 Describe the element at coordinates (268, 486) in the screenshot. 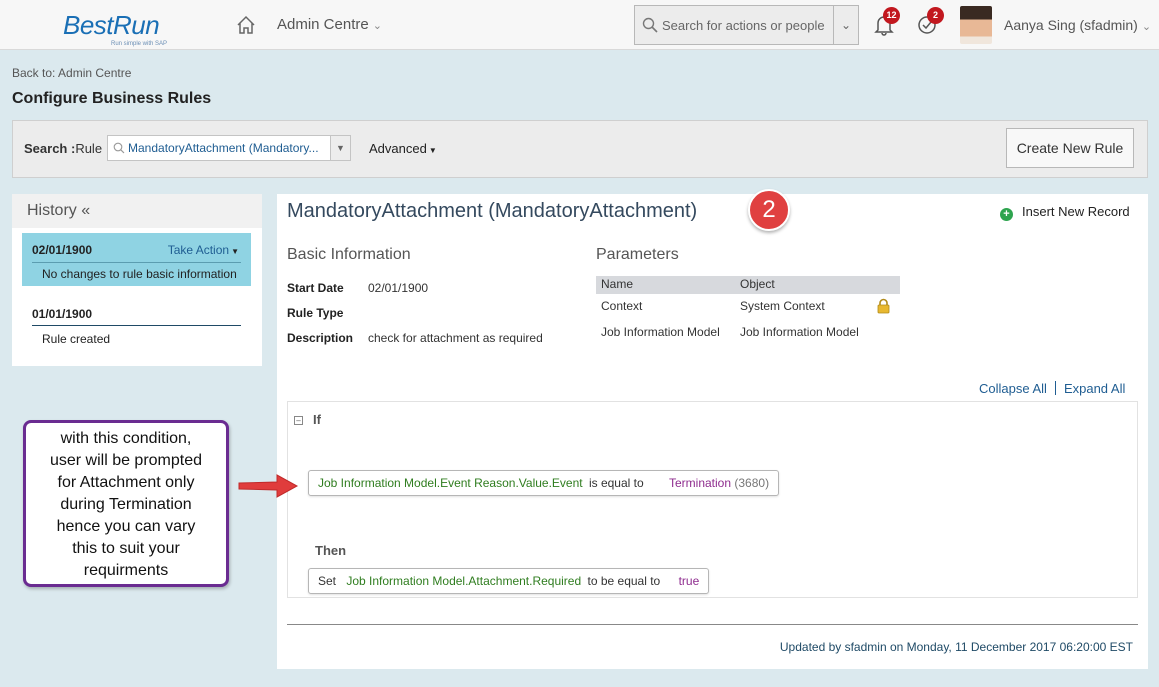

I see `annotation-arrow-icon` at that location.